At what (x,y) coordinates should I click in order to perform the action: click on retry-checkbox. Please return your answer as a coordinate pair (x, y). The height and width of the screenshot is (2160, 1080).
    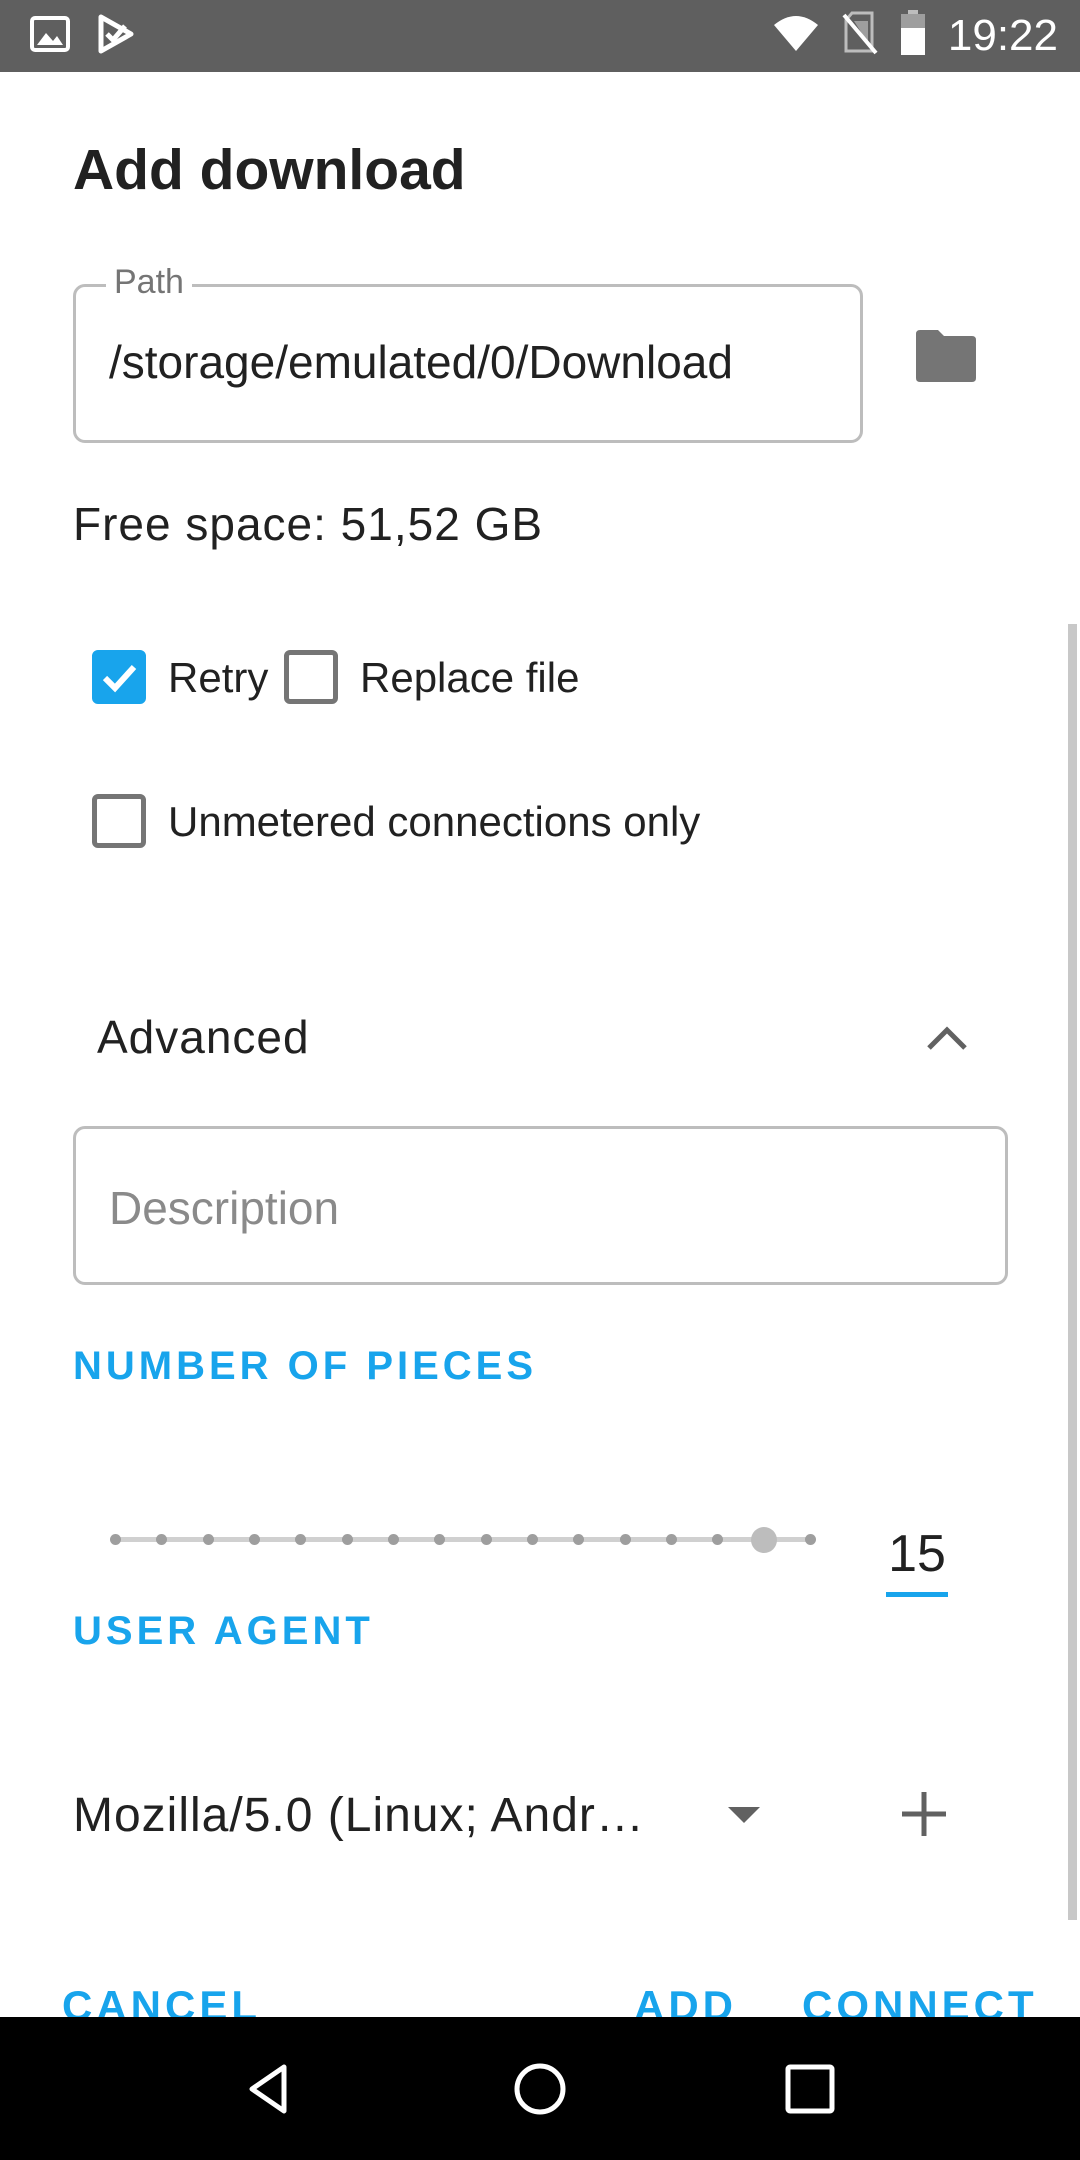
    Looking at the image, I should click on (119, 677).